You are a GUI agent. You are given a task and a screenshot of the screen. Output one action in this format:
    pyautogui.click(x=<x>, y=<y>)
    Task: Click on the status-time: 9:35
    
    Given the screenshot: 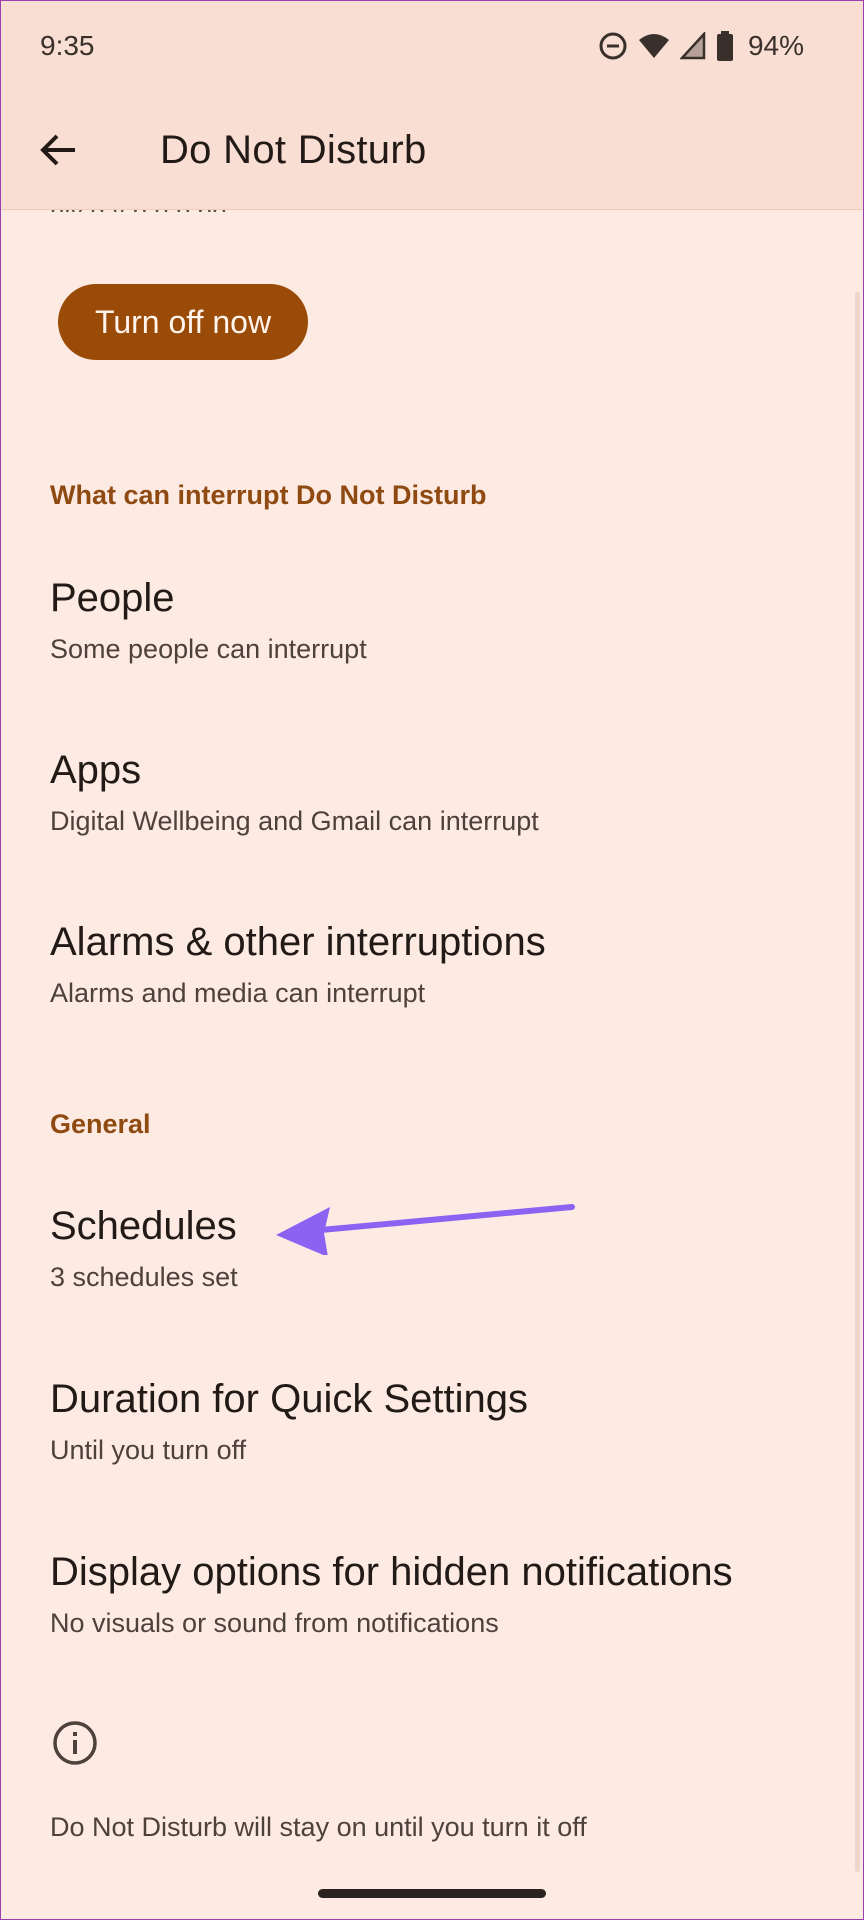 What is the action you would take?
    pyautogui.click(x=67, y=45)
    